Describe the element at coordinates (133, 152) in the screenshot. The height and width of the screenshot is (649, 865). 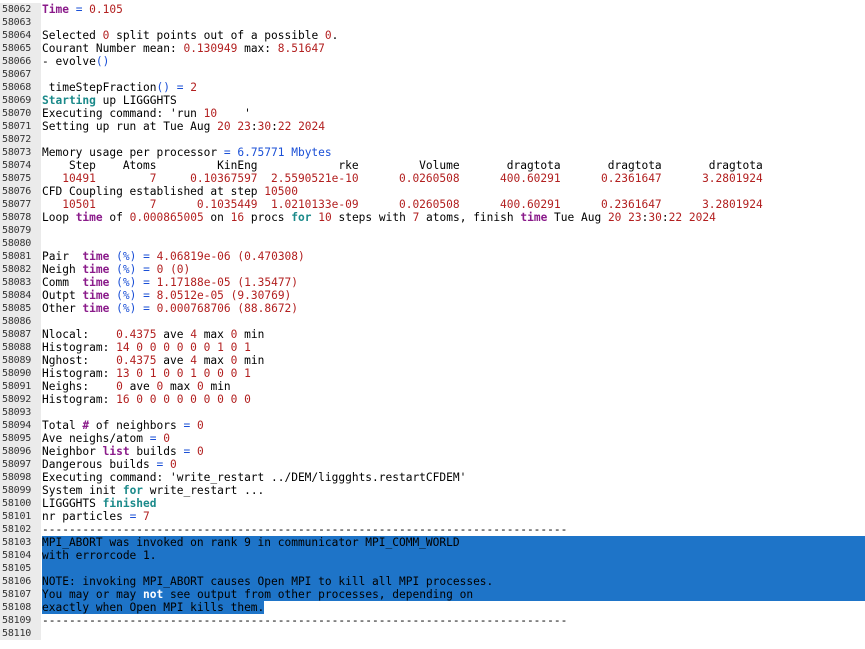
I see `token: Memory usage per processor` at that location.